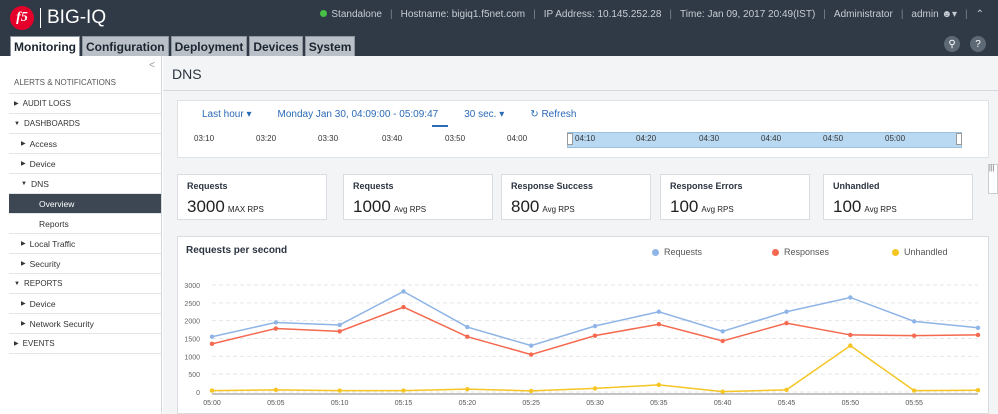 This screenshot has height=414, width=998. I want to click on stat-label: Response Errors, so click(706, 186).